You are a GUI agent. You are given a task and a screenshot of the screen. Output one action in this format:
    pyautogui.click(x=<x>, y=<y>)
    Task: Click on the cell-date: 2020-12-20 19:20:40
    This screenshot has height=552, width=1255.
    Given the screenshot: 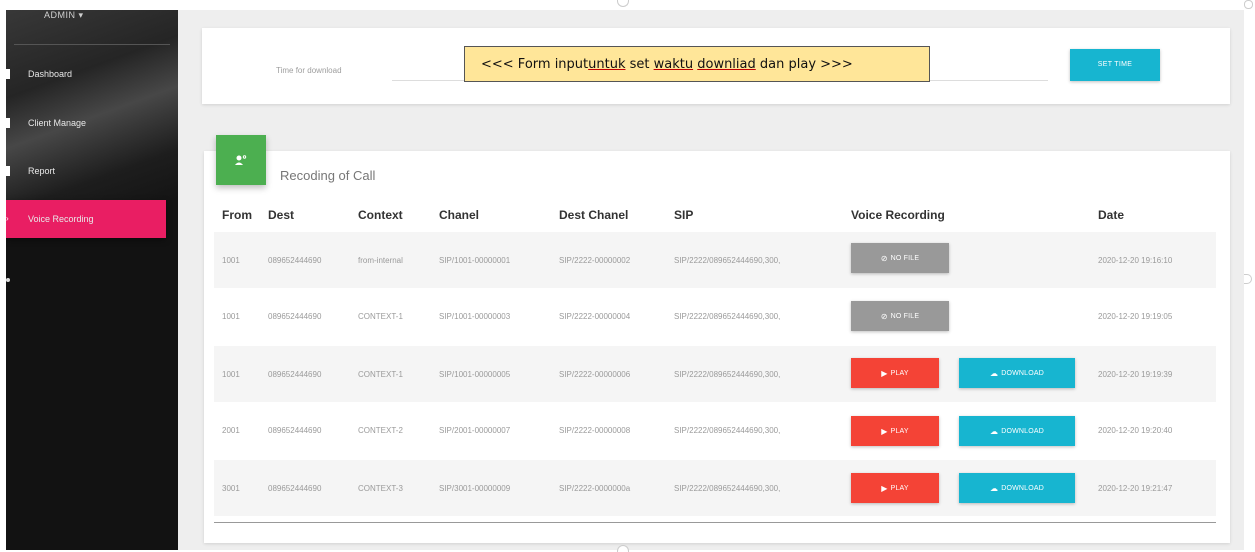 What is the action you would take?
    pyautogui.click(x=1135, y=430)
    